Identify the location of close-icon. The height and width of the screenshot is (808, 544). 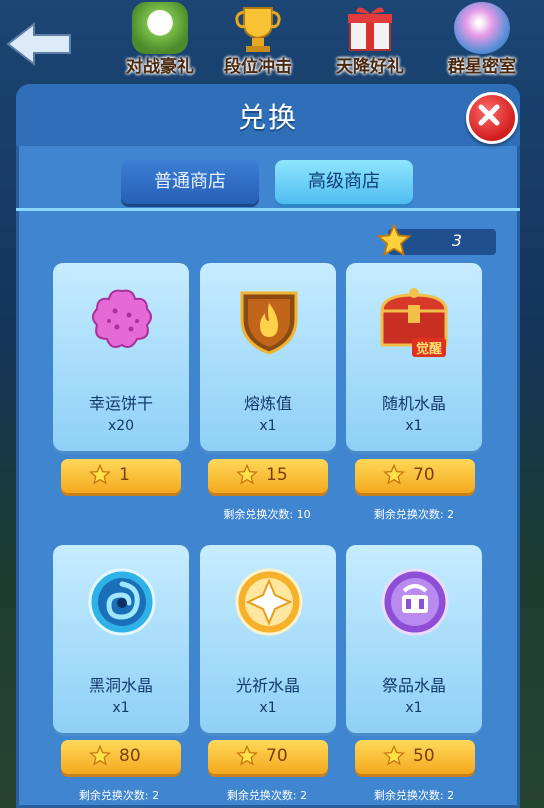
(489, 115).